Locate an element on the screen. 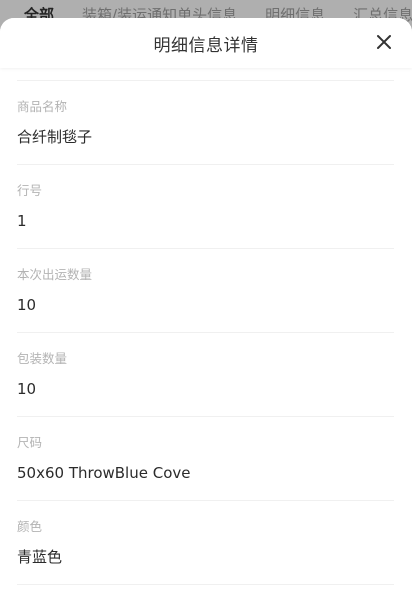 The height and width of the screenshot is (590, 412). field-label: 尺码 is located at coordinates (30, 442).